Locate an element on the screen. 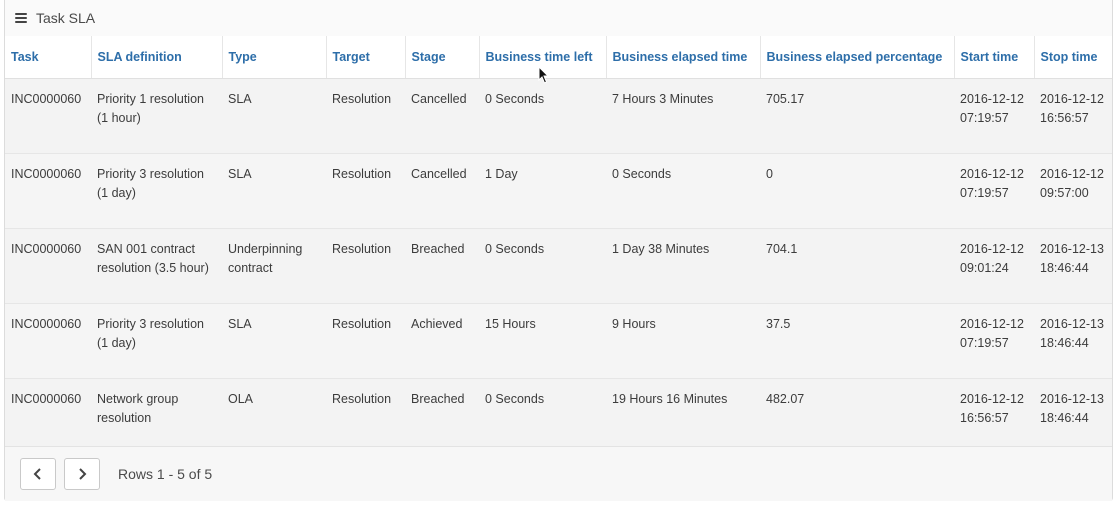  column-header-stop-time: Stop time is located at coordinates (1073, 57).